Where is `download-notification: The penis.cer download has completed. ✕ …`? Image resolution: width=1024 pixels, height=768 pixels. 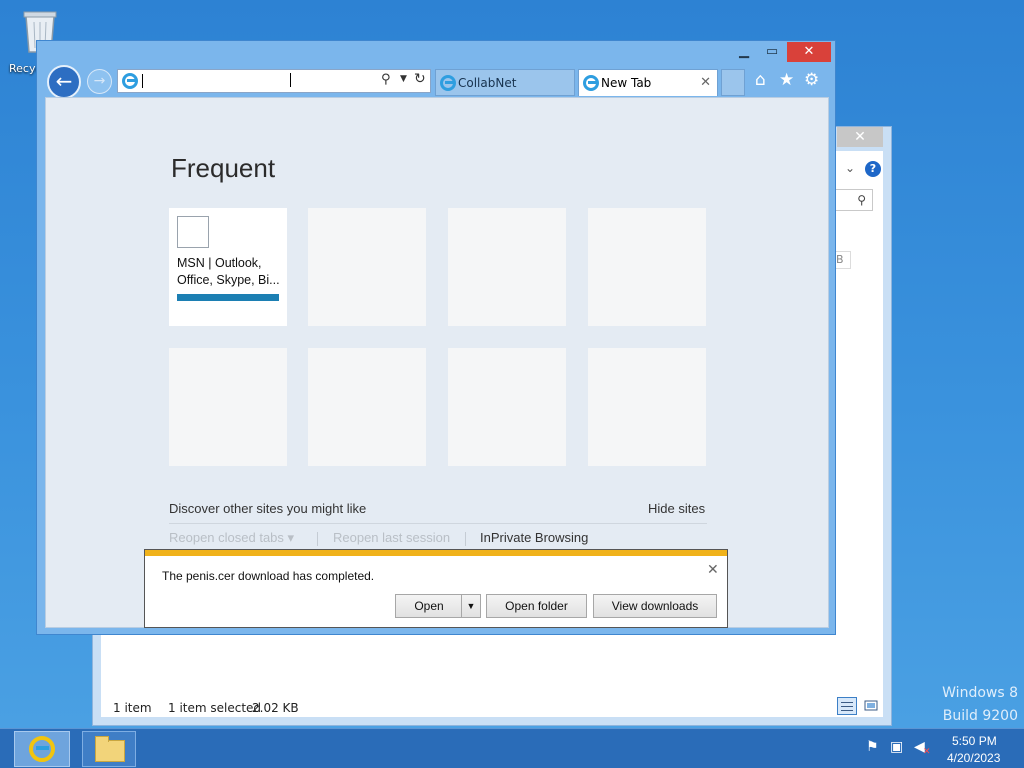 download-notification: The penis.cer download has completed. ✕ … is located at coordinates (436, 588).